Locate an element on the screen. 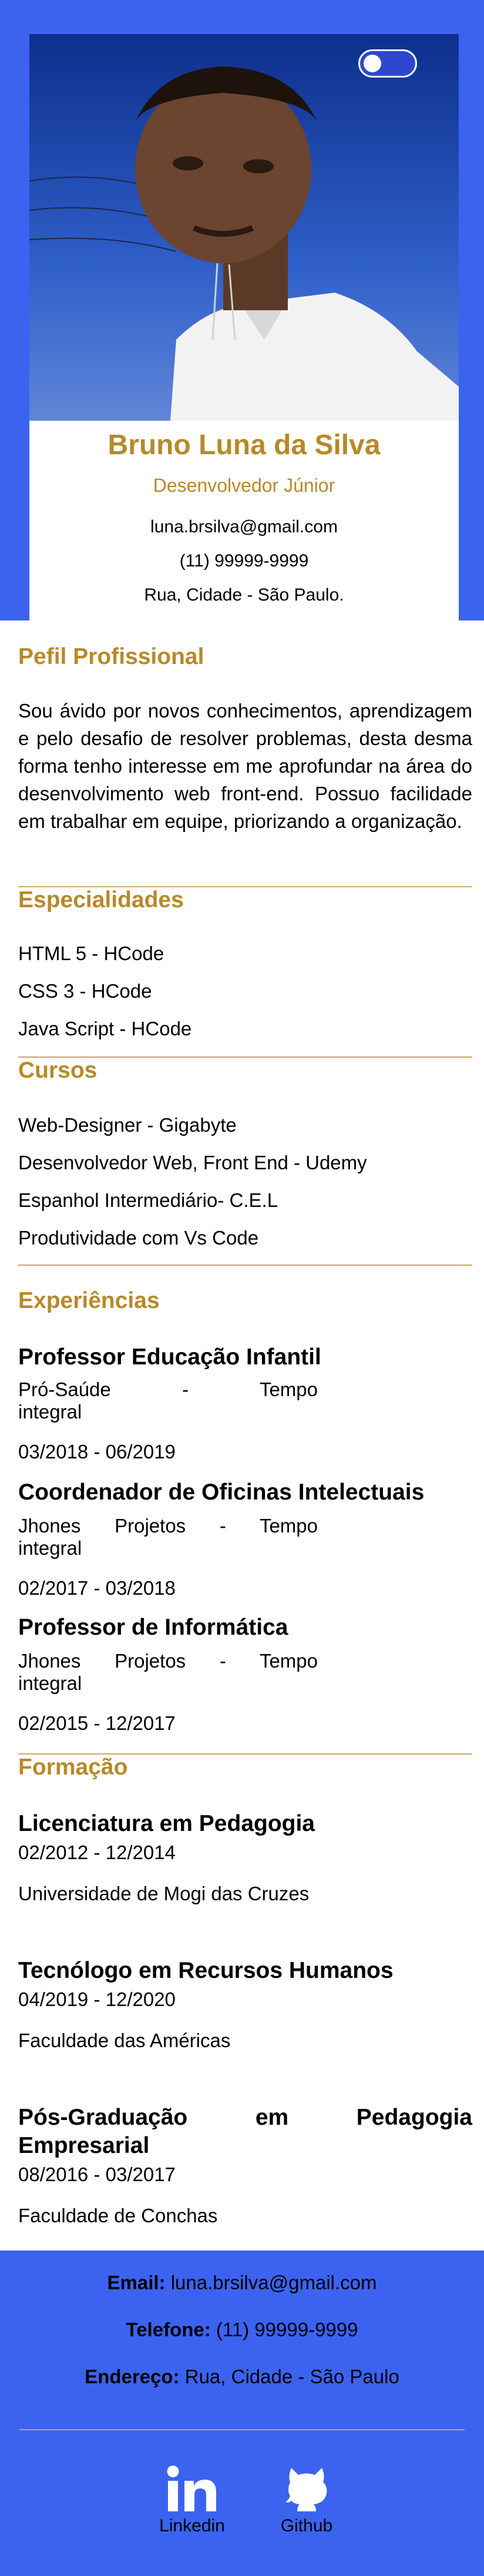 This screenshot has width=484, height=2576. profile-photo is located at coordinates (244, 228).